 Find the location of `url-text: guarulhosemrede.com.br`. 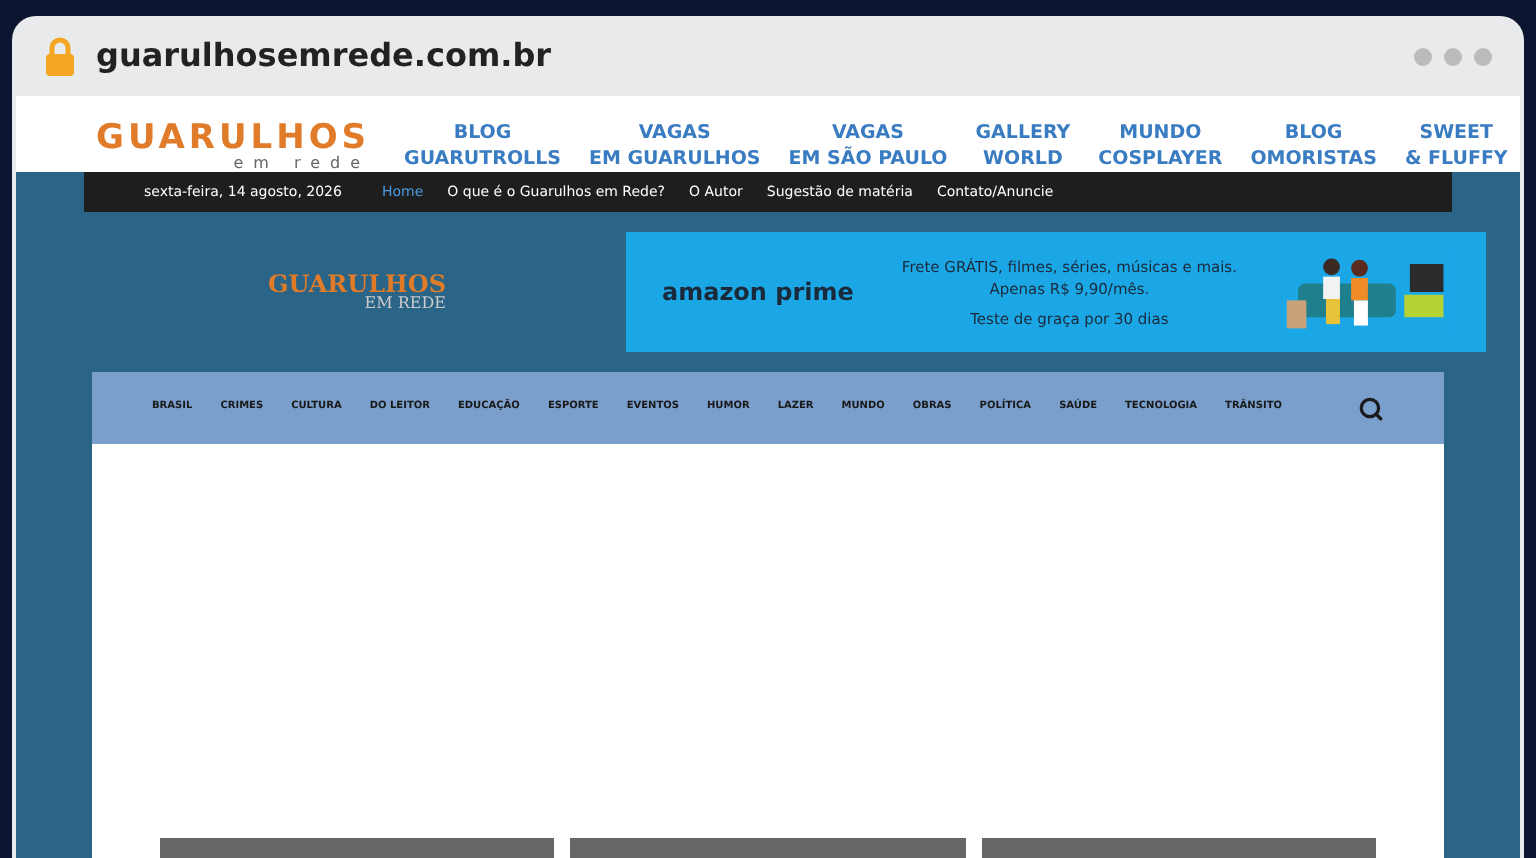

url-text: guarulhosemrede.com.br is located at coordinates (324, 56).